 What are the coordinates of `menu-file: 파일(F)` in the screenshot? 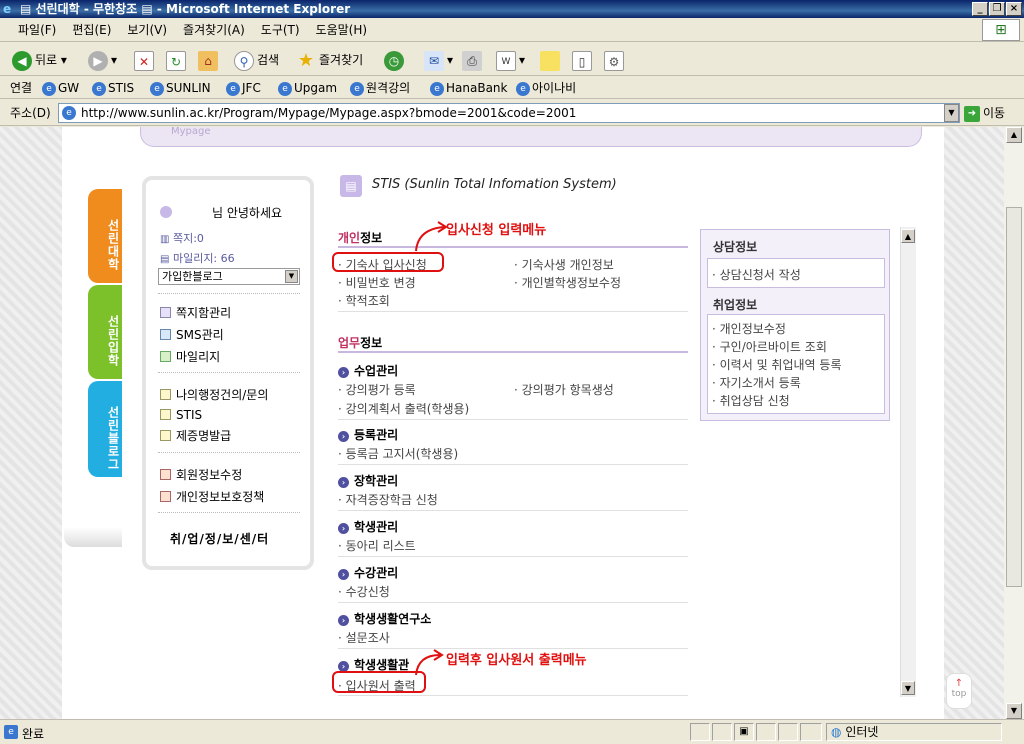 It's located at (32, 30).